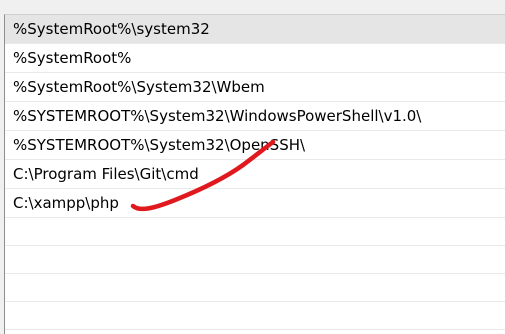 The width and height of the screenshot is (505, 334). Describe the element at coordinates (255, 29) in the screenshot. I see `list-item: %SystemRoot%\system32` at that location.